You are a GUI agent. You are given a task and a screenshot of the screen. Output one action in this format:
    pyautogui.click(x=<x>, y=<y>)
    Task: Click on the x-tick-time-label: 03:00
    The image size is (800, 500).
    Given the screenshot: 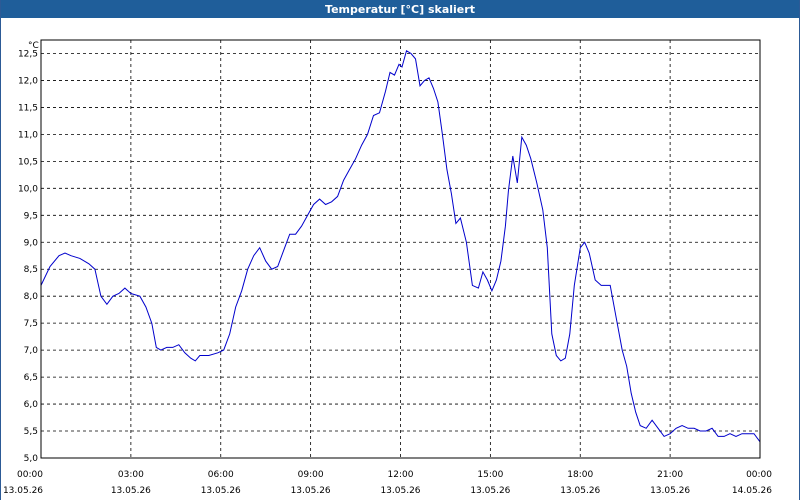 What is the action you would take?
    pyautogui.click(x=131, y=475)
    